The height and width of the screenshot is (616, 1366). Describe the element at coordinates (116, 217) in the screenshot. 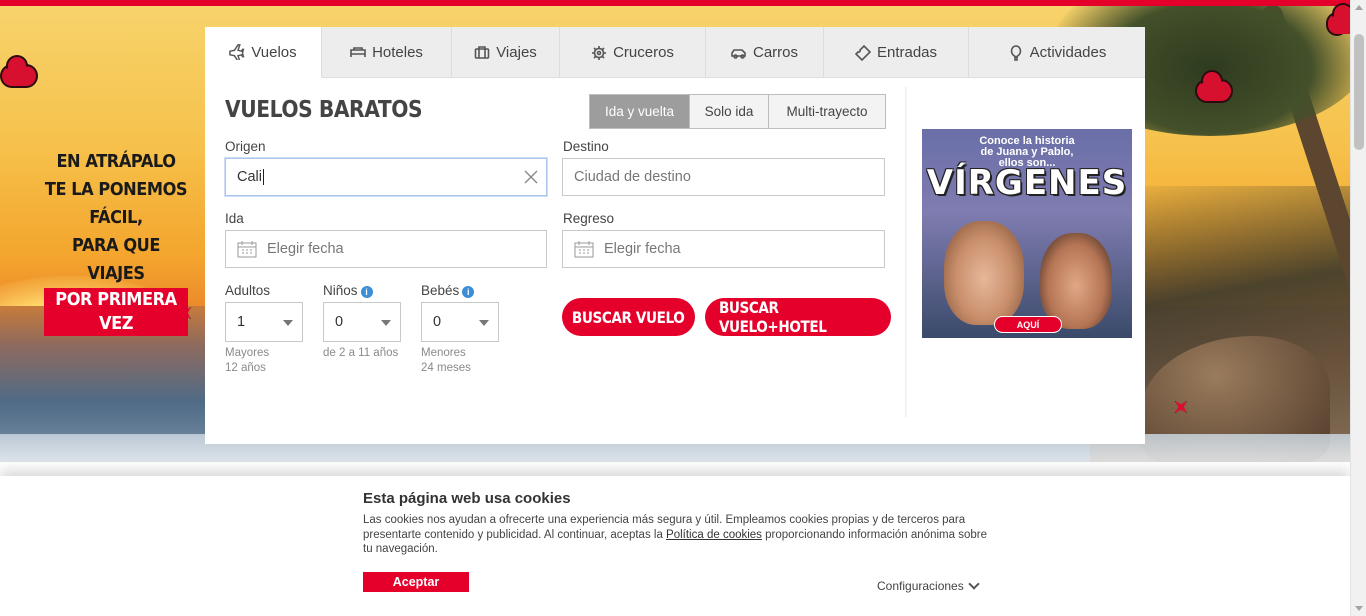

I see `promo-line: FÁCIL,` at that location.